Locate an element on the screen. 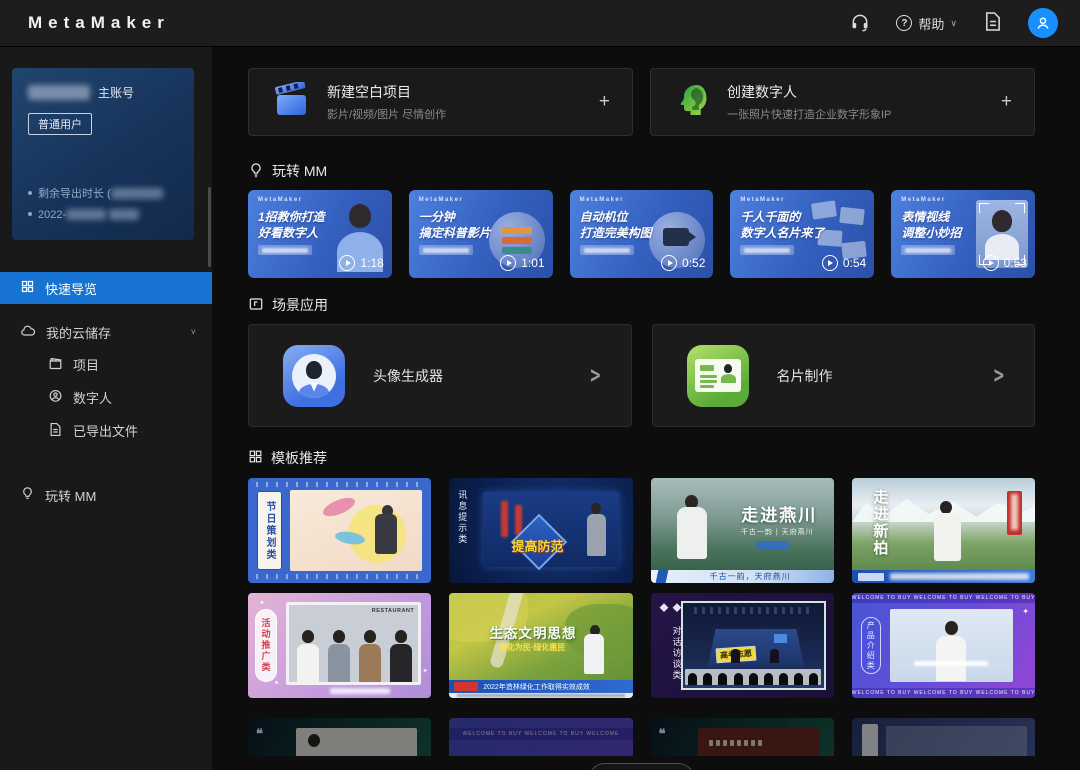 The width and height of the screenshot is (1080, 770). section-play-mm-title: 玩转 MM is located at coordinates (300, 171).